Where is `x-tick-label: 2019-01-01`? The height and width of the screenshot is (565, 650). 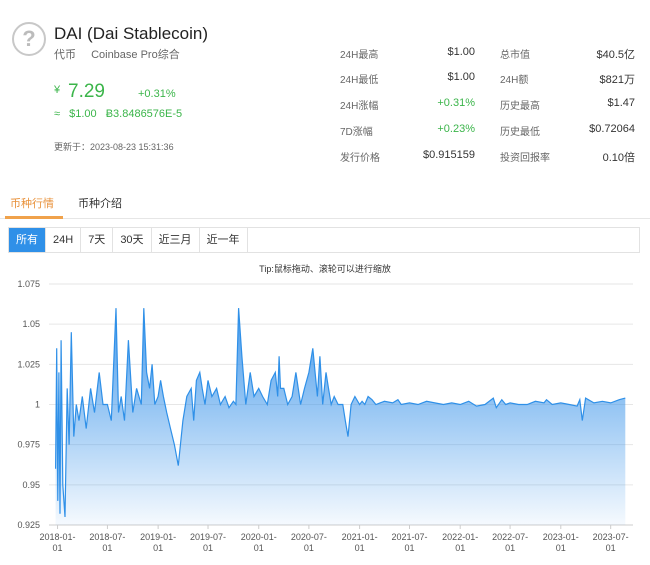 x-tick-label: 2019-01-01 is located at coordinates (158, 542).